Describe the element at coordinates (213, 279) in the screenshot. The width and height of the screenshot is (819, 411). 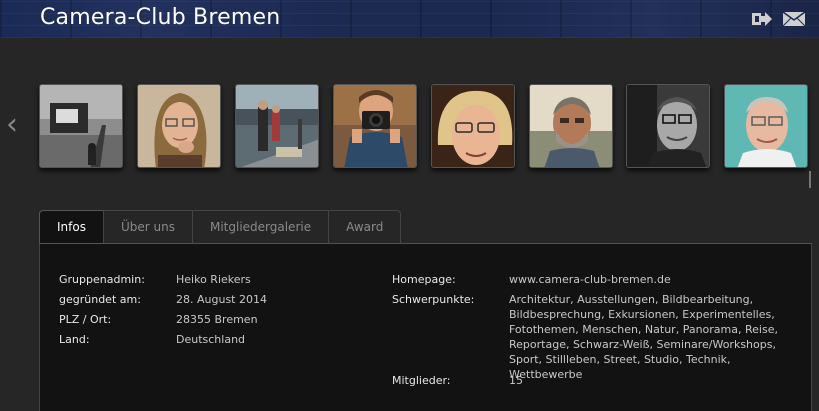
I see `admin-value: Heiko Riekers` at that location.